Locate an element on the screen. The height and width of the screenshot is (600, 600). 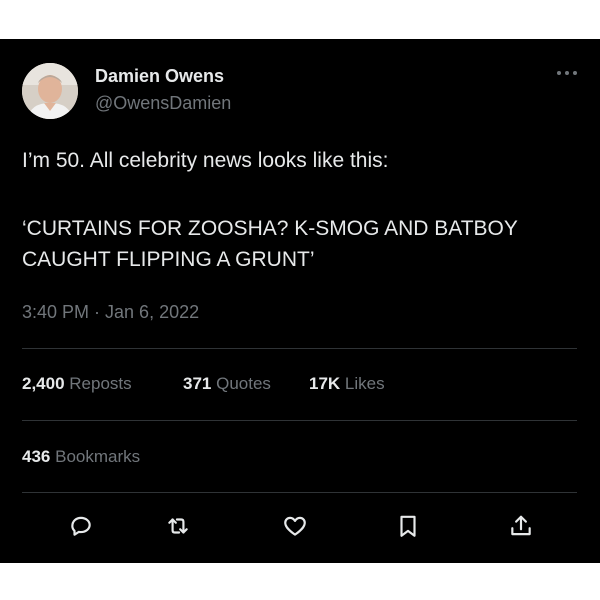
bookmarks-label: Bookmarks is located at coordinates (98, 456).